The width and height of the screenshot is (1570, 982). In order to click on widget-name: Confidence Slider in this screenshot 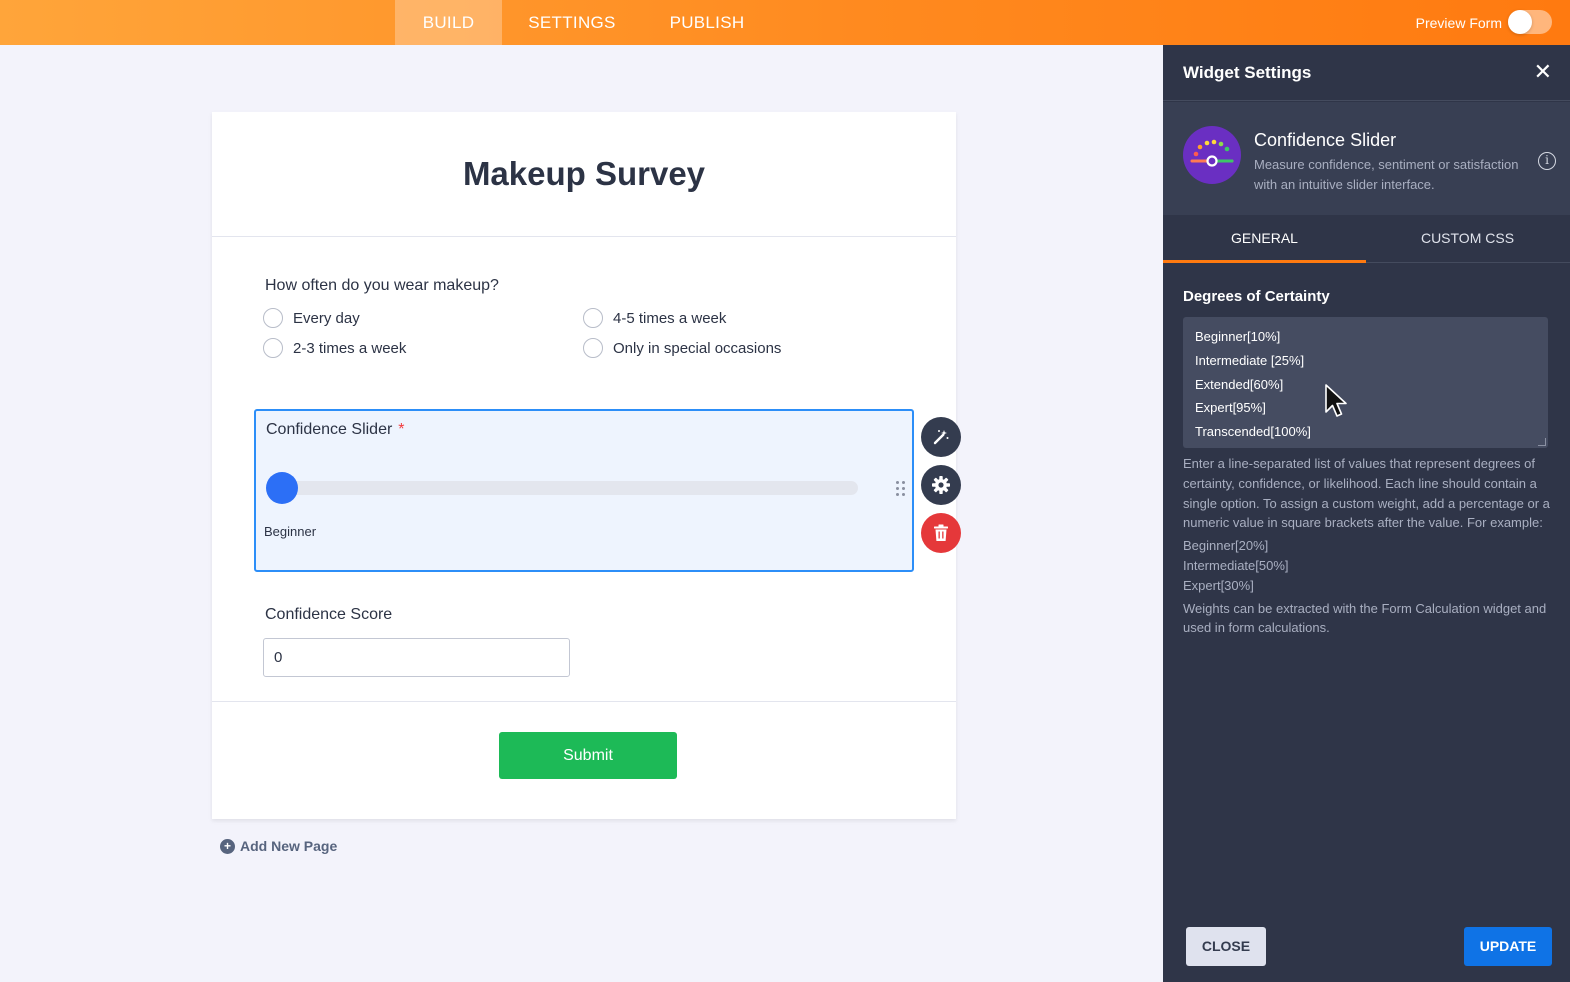, I will do `click(1325, 140)`.